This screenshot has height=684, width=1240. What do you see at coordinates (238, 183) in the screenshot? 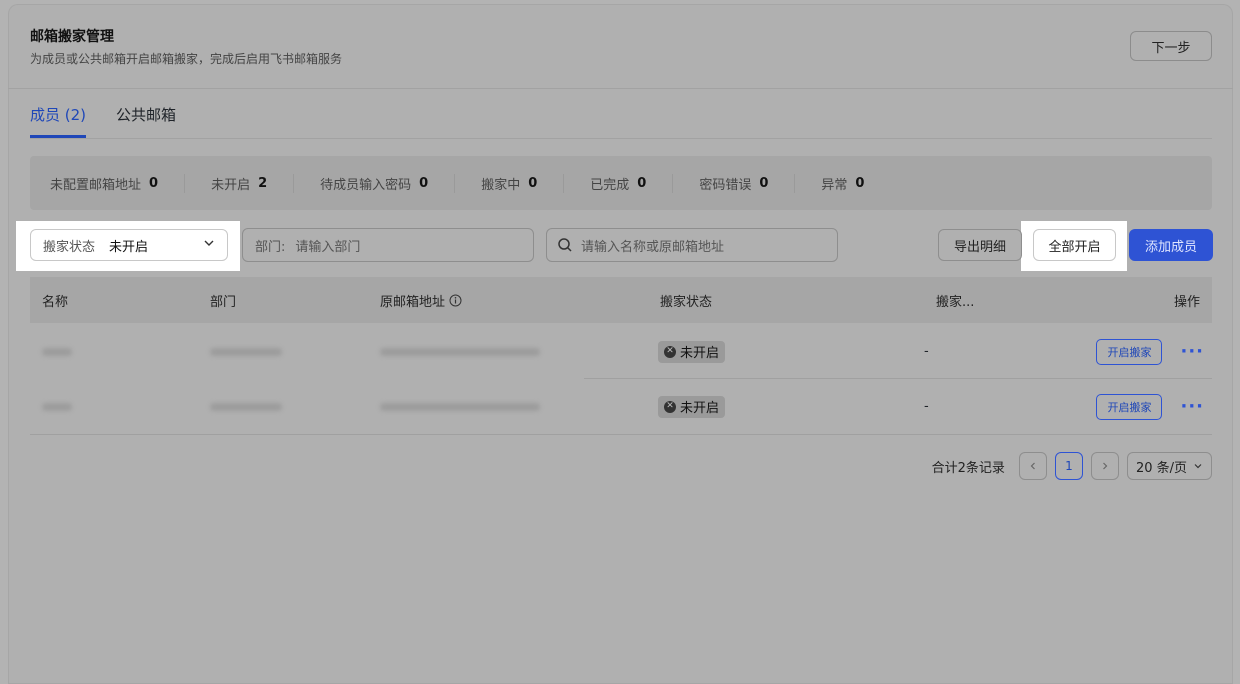
I see `stat-not-enabled: 未开启 2` at bounding box center [238, 183].